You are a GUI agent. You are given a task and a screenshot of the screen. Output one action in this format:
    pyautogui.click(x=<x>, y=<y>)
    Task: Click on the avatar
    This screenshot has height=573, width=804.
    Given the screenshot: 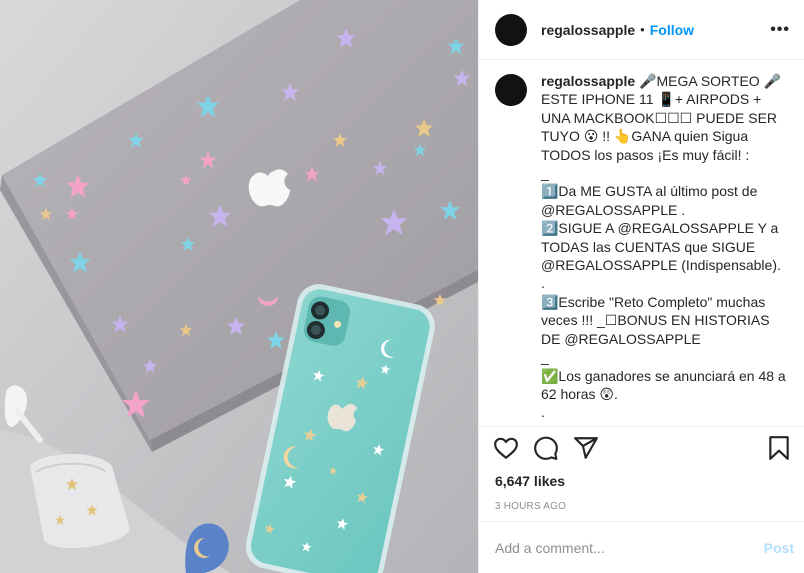 What is the action you would take?
    pyautogui.click(x=511, y=29)
    